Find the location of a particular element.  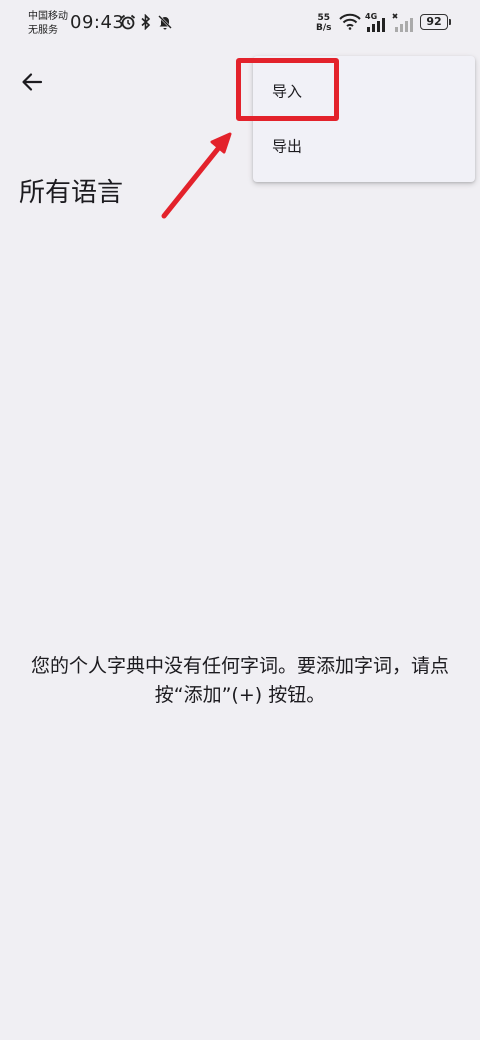

menu-item-import-label: 导入 is located at coordinates (287, 91).